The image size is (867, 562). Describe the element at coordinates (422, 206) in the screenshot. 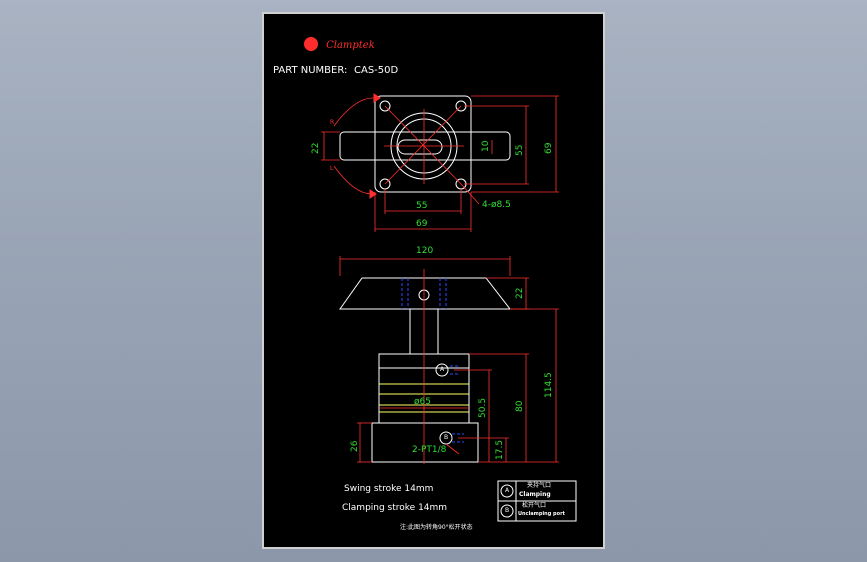

I see `dim-hole-spacing-h: 55` at that location.